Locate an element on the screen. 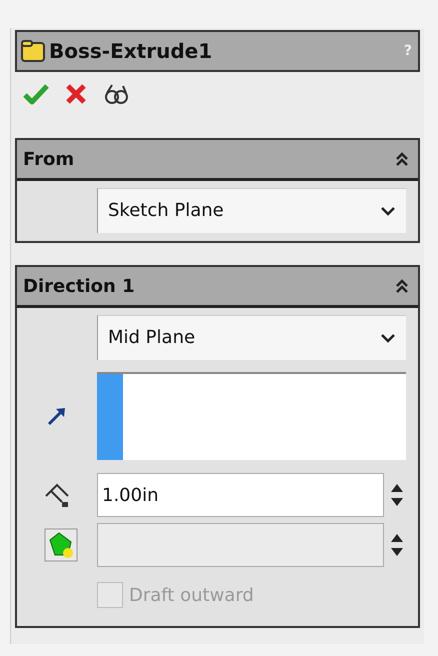 This screenshot has width=438, height=656. dropdown: Mid Plane is located at coordinates (251, 337).